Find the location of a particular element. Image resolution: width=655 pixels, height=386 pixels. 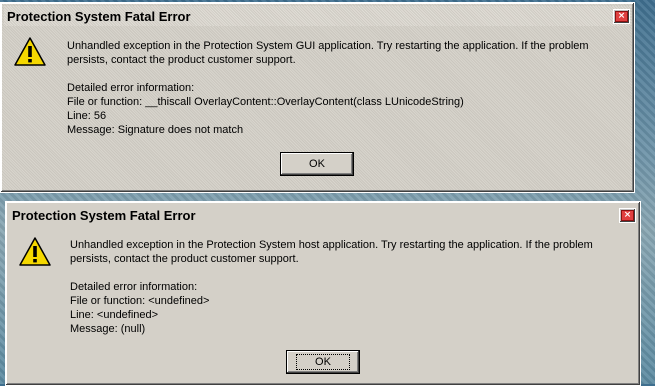

details-message: Message: (null) is located at coordinates (108, 329).